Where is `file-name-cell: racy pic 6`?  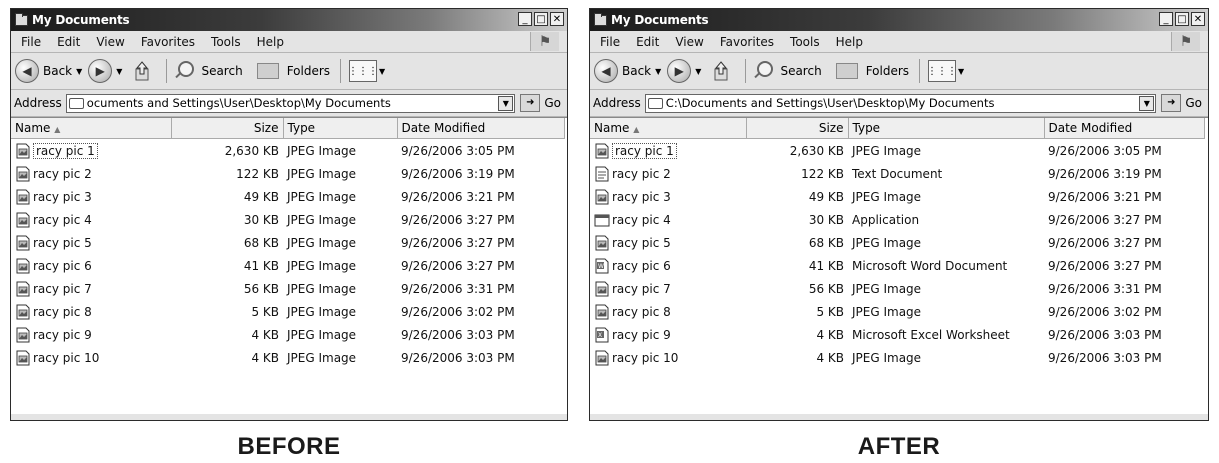
file-name-cell: racy pic 6 is located at coordinates (91, 265).